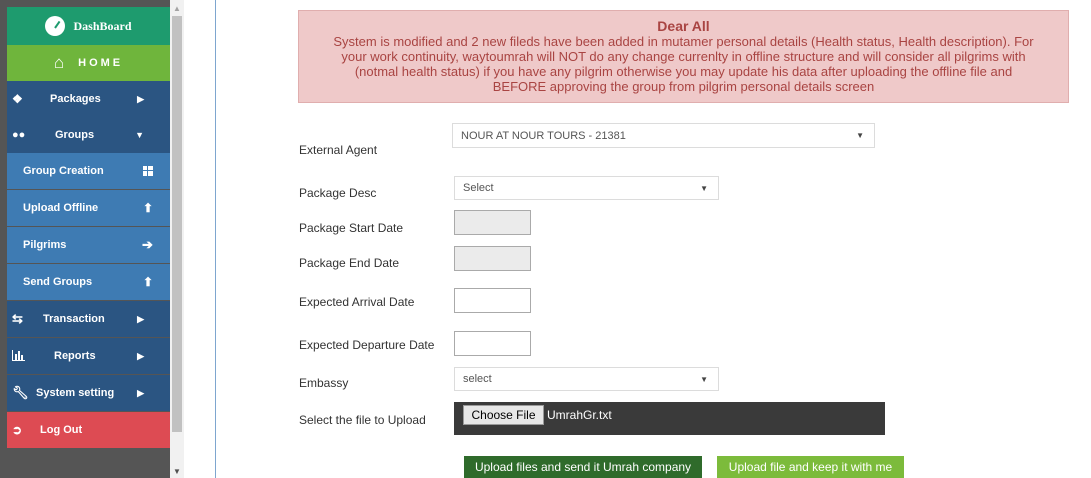 The height and width of the screenshot is (478, 1091). Describe the element at coordinates (492, 343) in the screenshot. I see `expected-departure-date-field` at that location.